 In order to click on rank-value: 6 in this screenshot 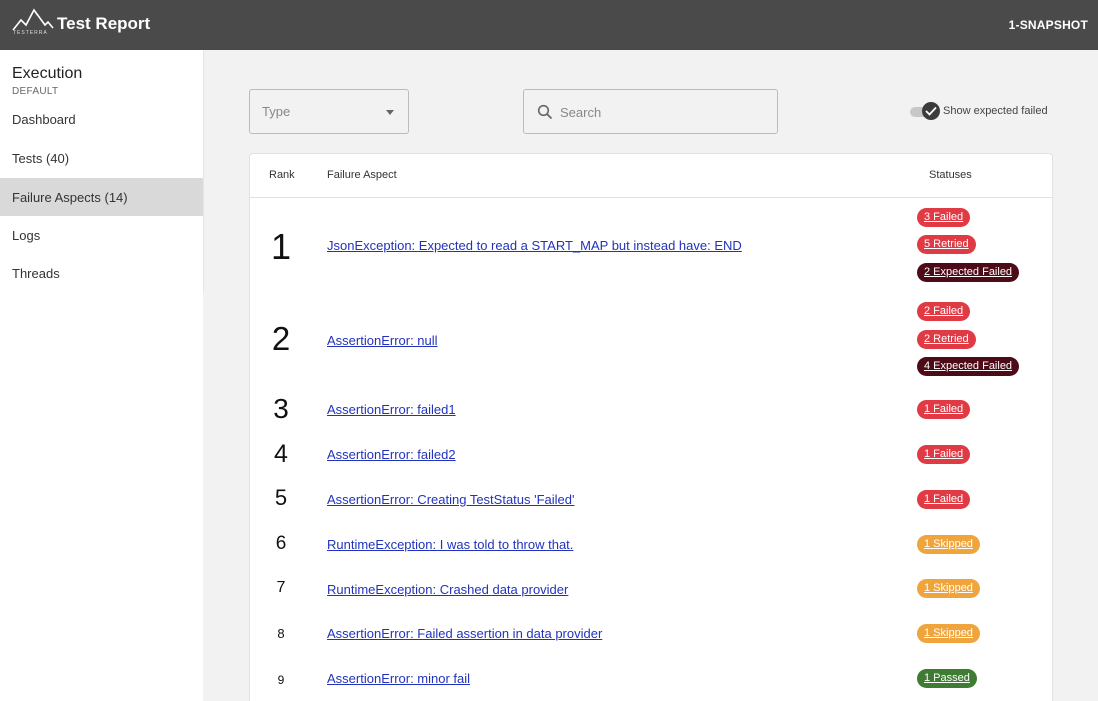, I will do `click(281, 543)`.